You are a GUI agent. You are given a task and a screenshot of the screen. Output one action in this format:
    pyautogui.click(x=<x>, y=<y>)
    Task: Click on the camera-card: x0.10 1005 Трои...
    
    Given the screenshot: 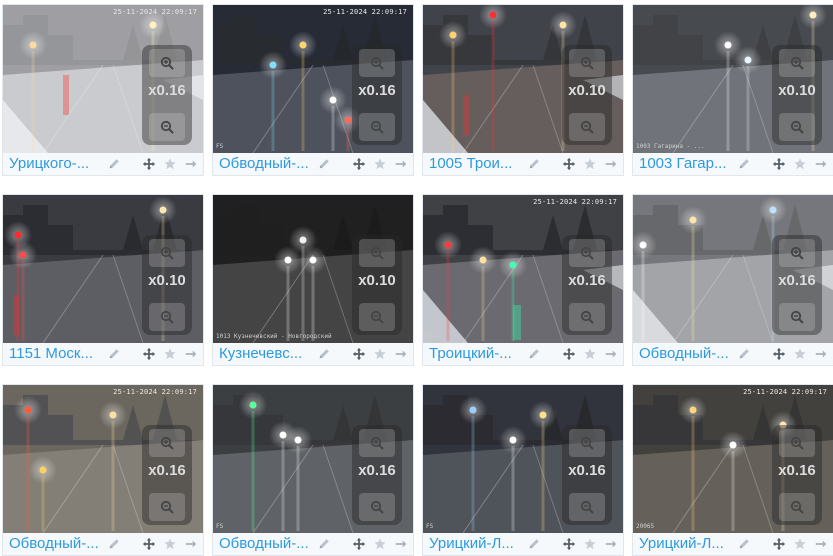 What is the action you would take?
    pyautogui.click(x=523, y=90)
    